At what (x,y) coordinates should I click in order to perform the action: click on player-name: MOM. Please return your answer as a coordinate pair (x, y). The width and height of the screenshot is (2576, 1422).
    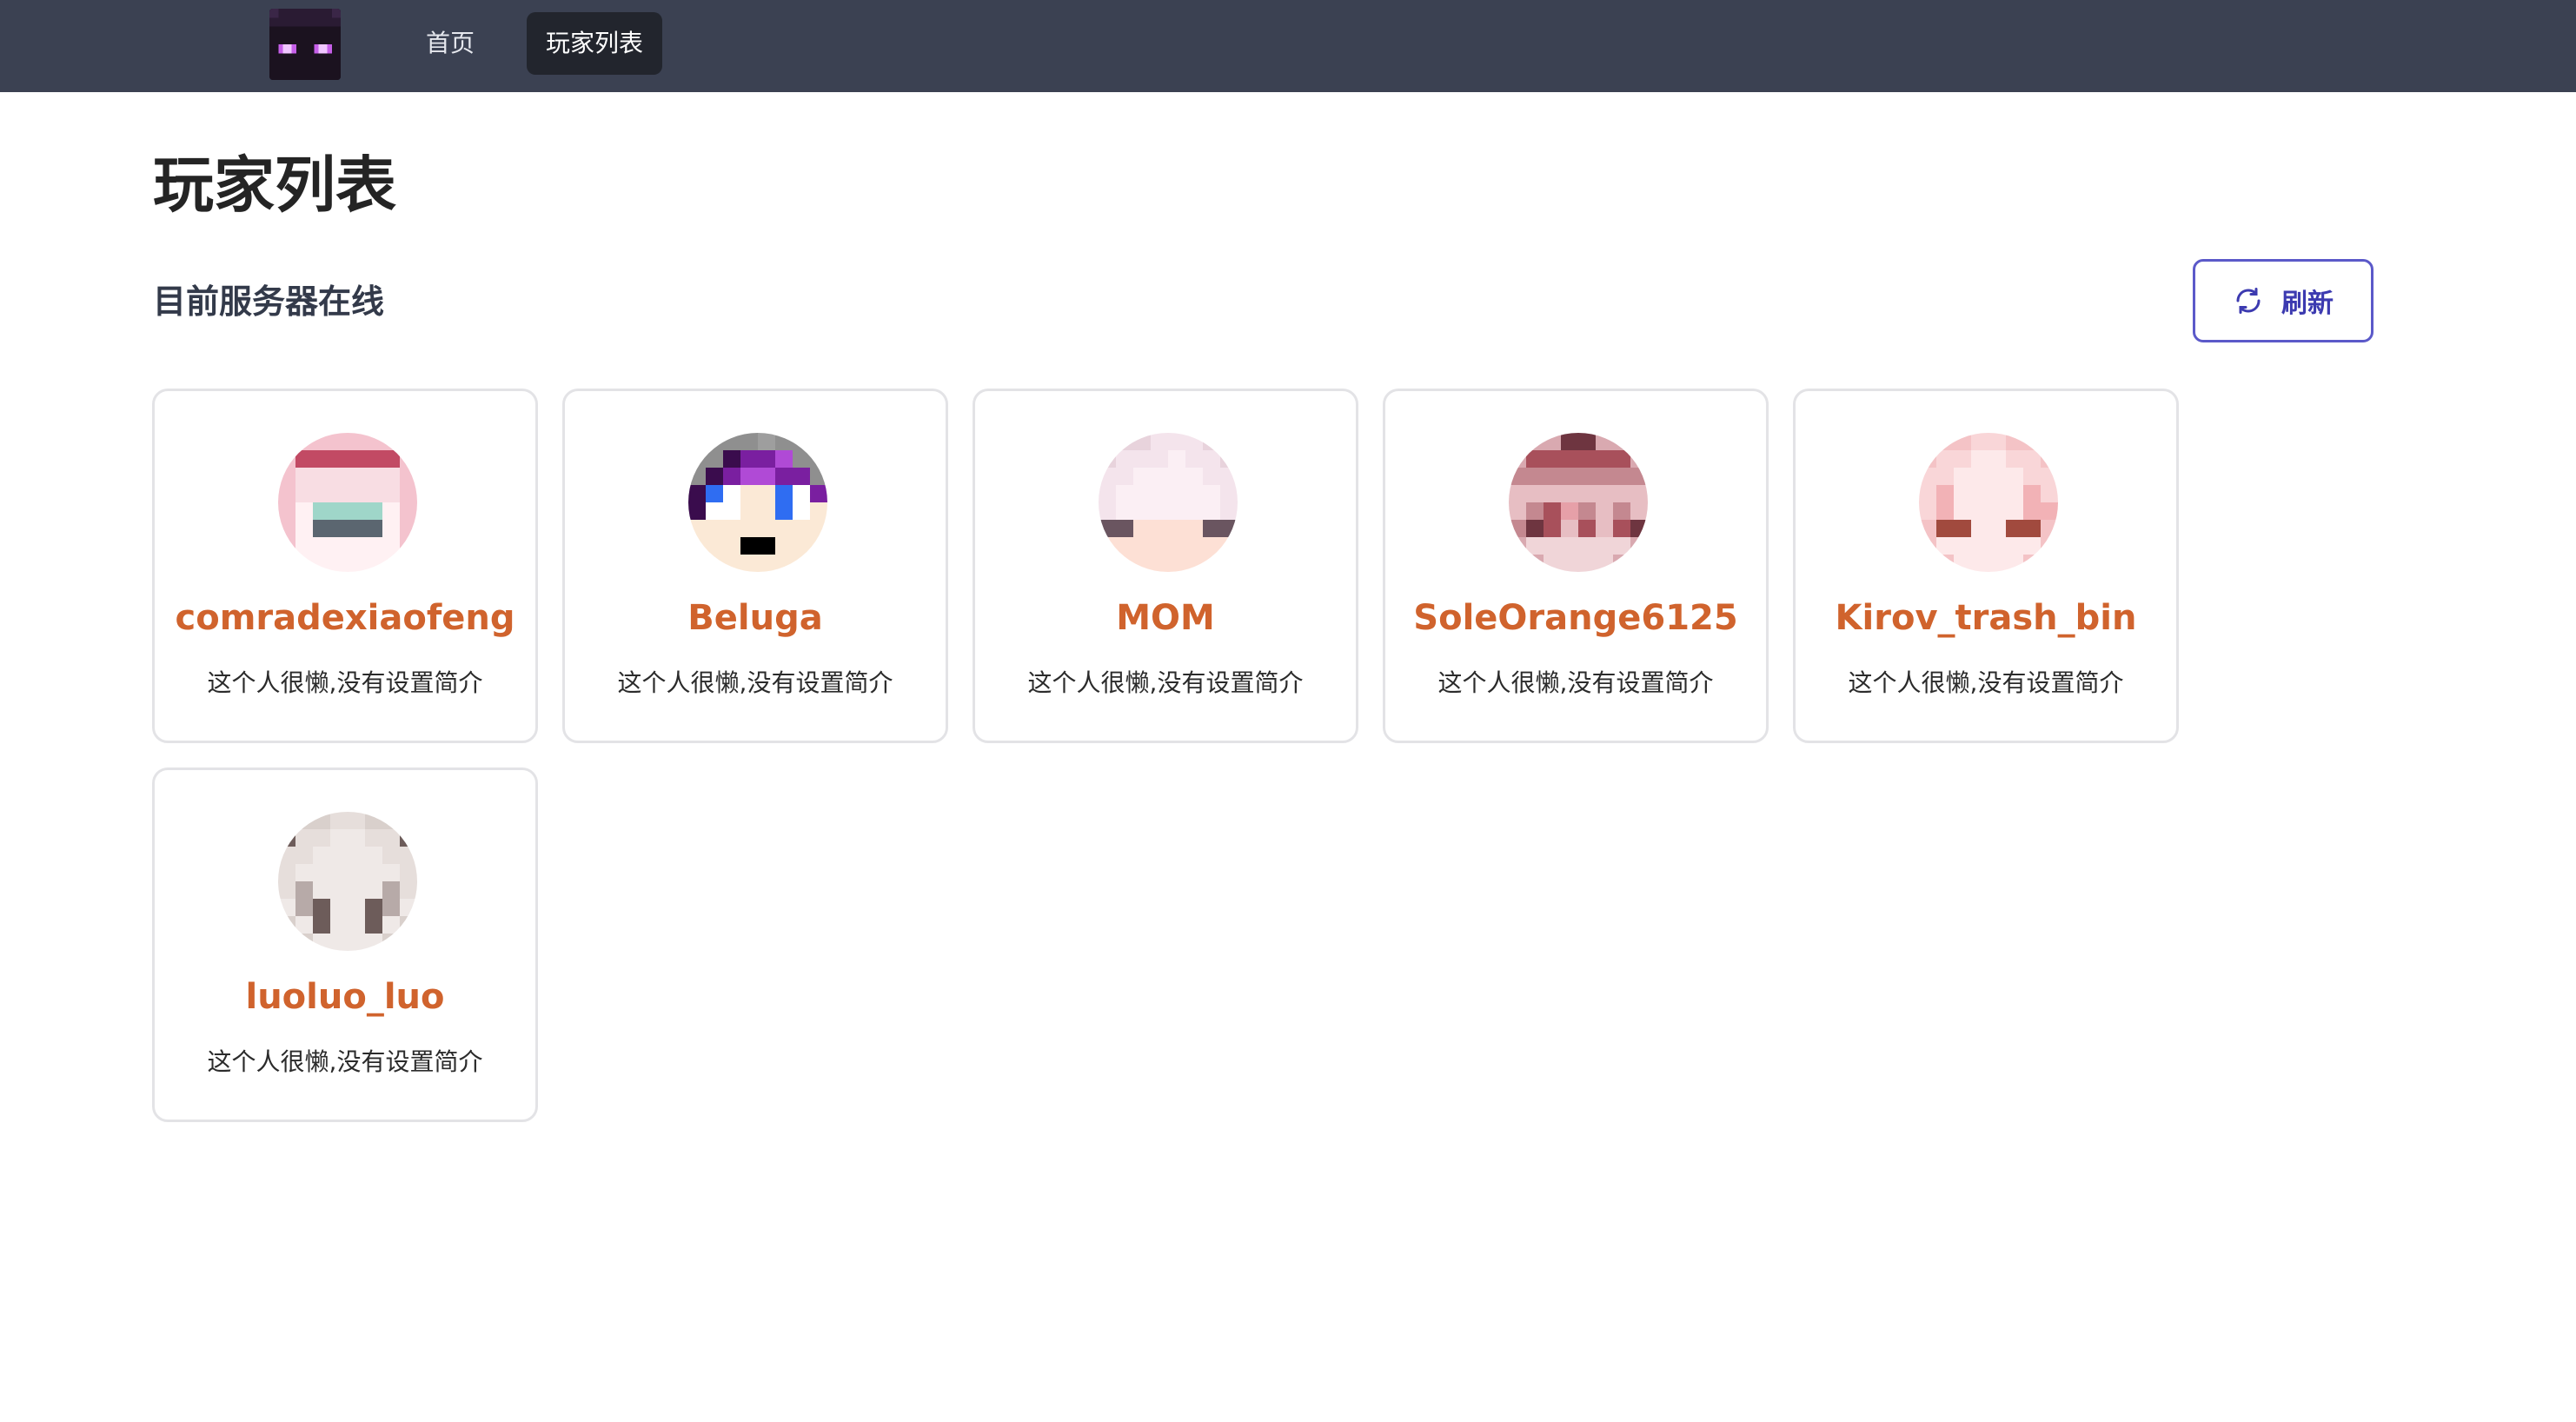
    Looking at the image, I should click on (1165, 618).